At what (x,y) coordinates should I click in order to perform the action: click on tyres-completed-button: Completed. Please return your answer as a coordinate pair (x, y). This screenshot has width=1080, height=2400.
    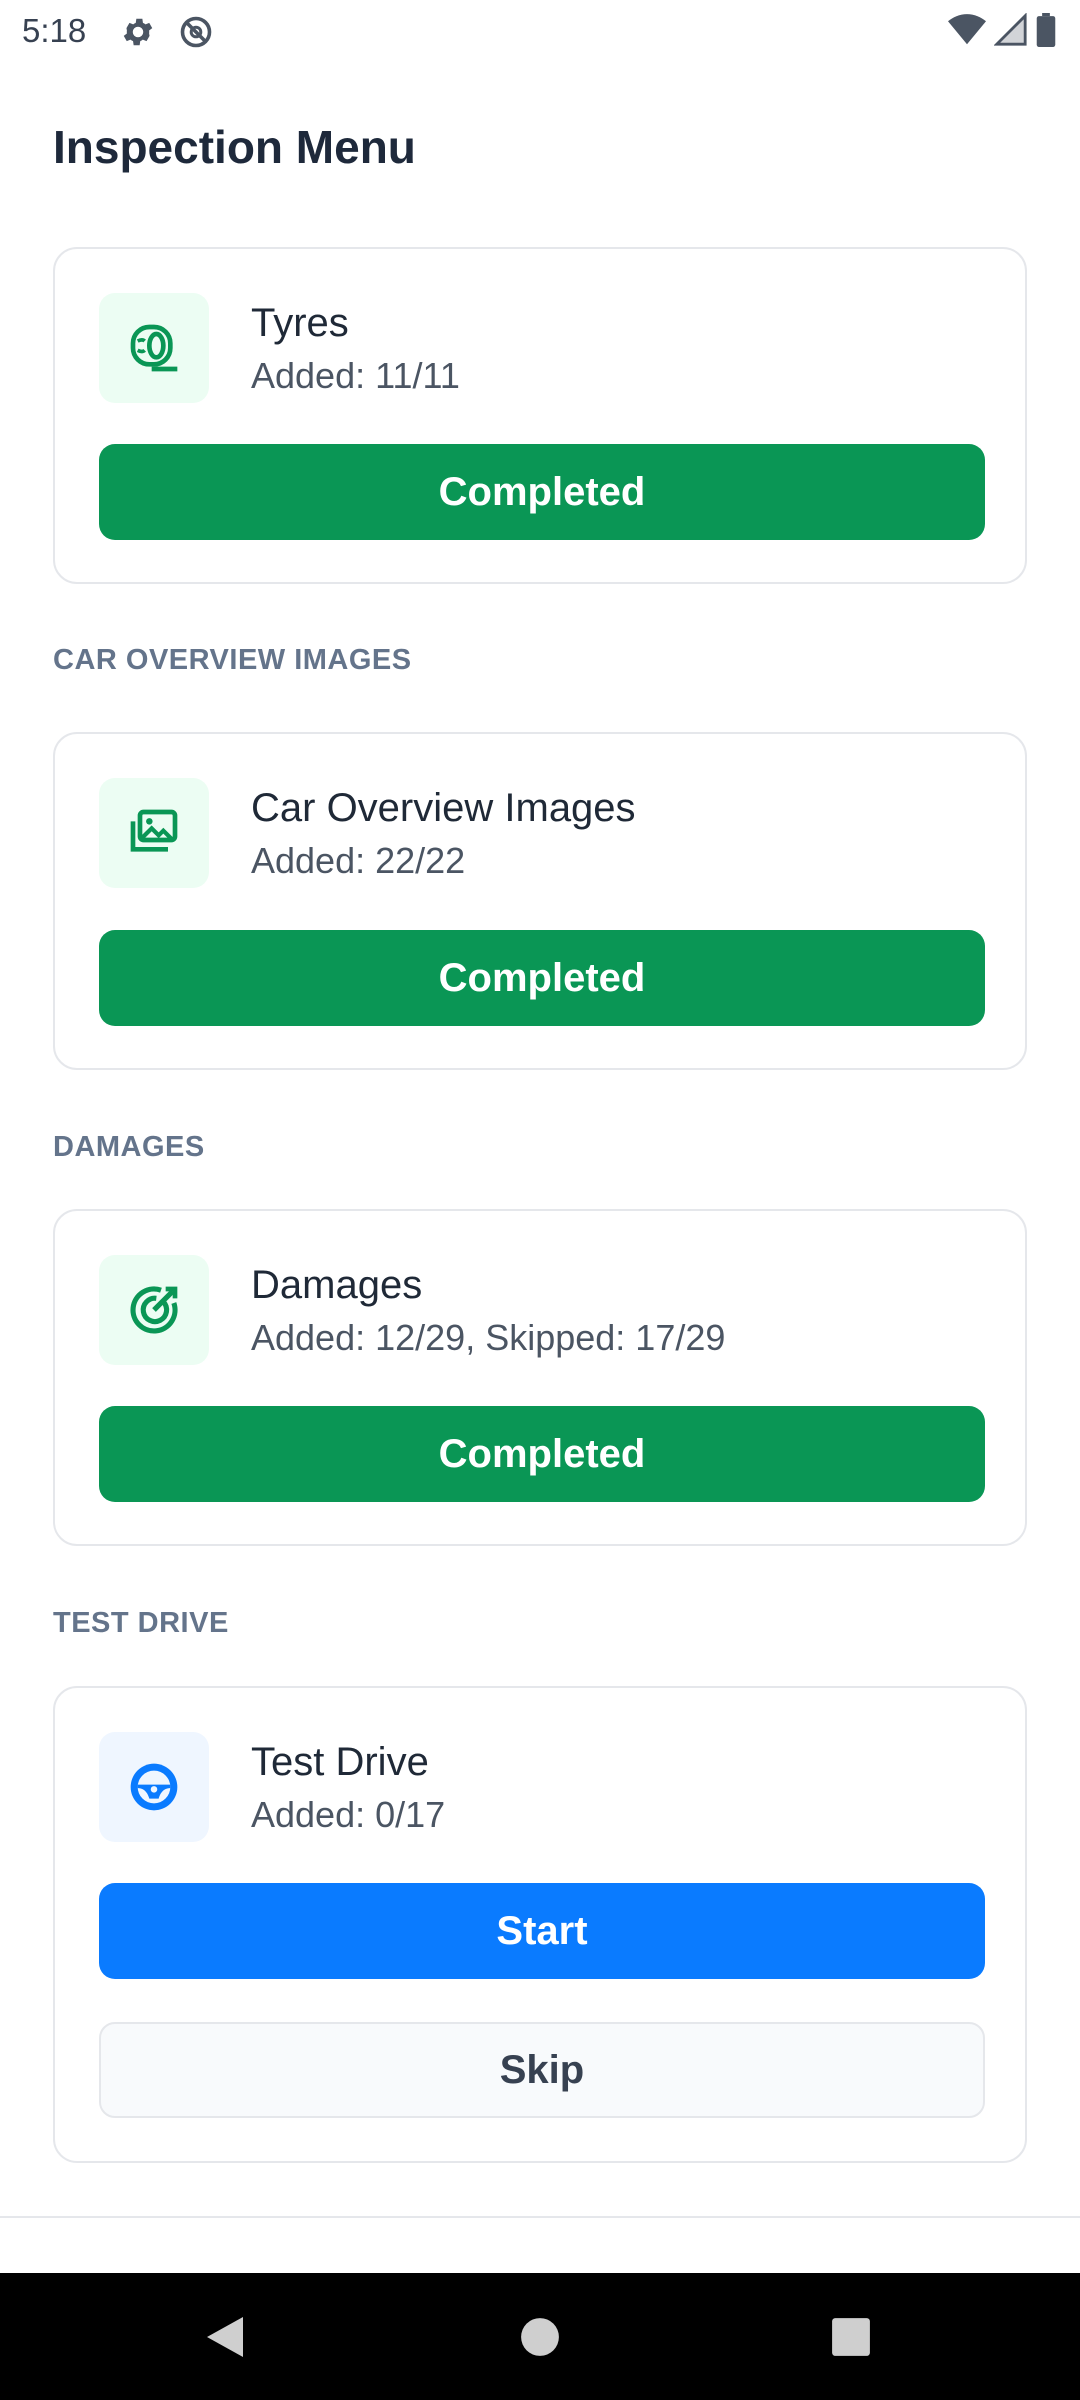
    Looking at the image, I should click on (542, 492).